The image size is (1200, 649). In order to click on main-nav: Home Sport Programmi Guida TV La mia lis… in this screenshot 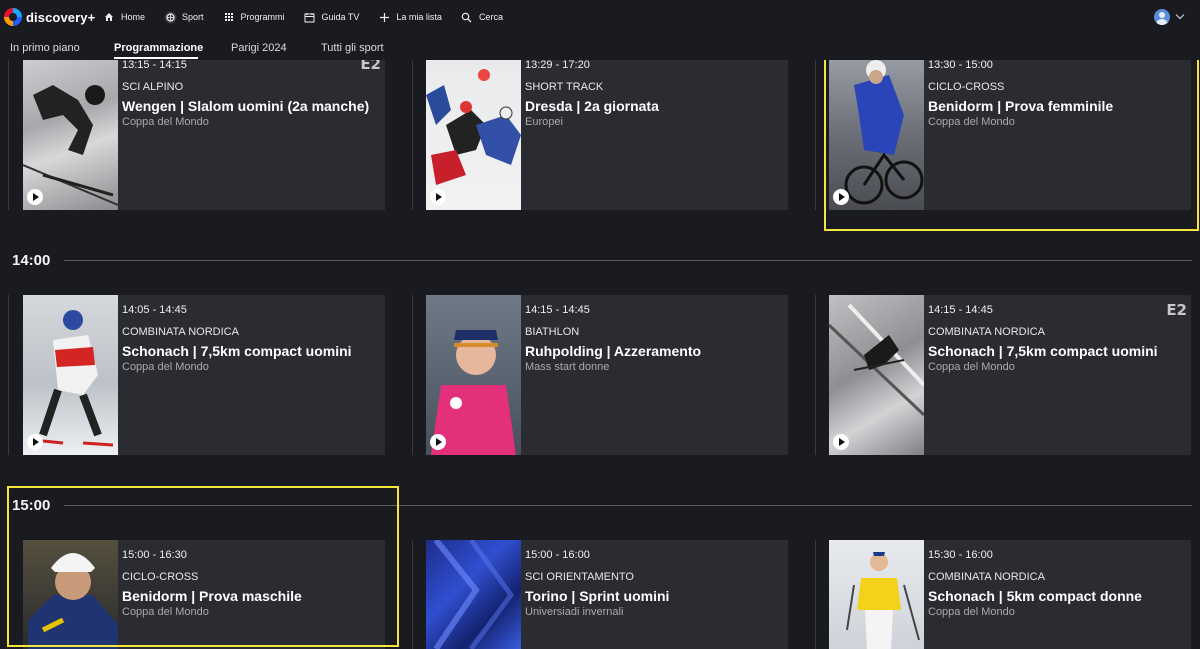, I will do `click(311, 17)`.